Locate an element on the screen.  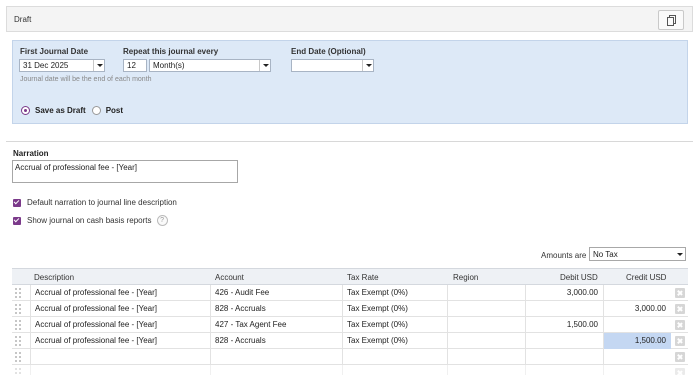
narration-input: Accrual of professional fee - [Year] is located at coordinates (125, 171).